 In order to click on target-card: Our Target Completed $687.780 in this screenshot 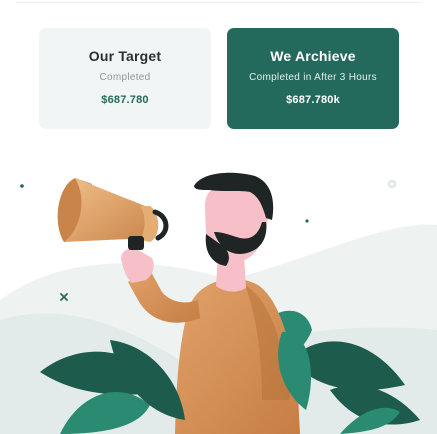, I will do `click(125, 78)`.